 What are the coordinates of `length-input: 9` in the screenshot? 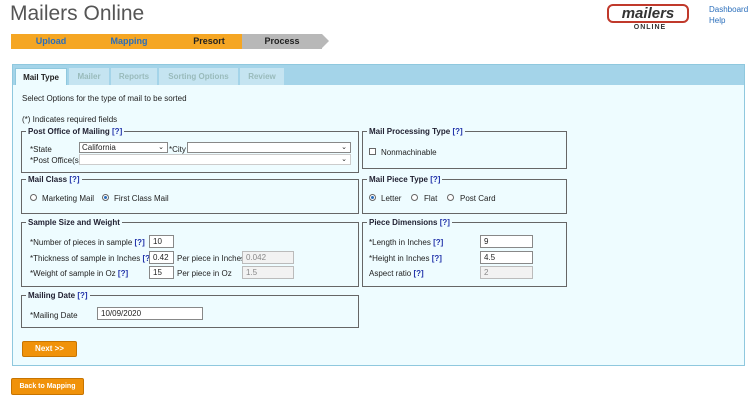 It's located at (506, 241).